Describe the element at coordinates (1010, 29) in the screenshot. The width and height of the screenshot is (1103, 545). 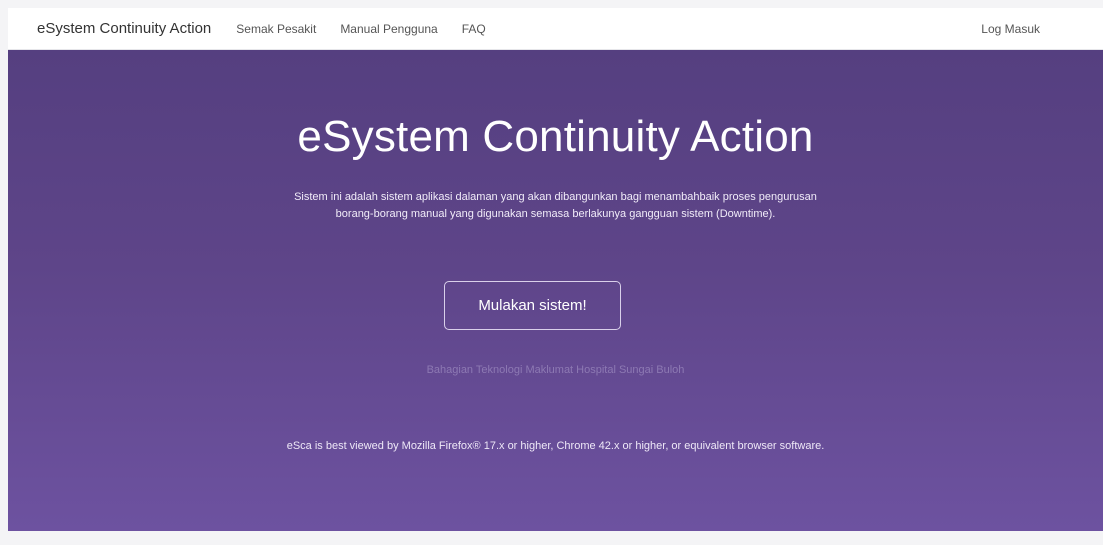
I see `login-link: Log Masuk` at that location.